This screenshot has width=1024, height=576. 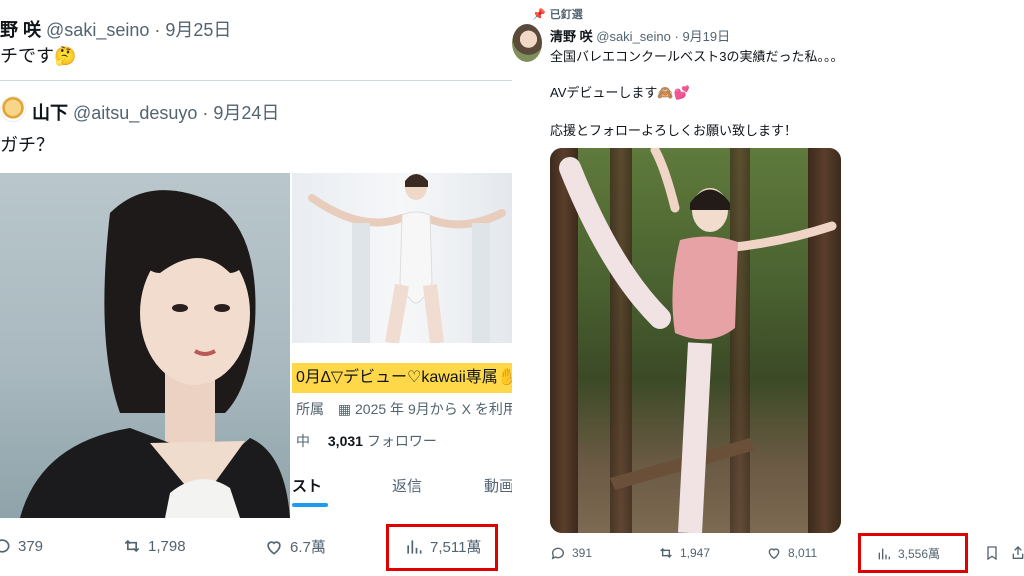 I want to click on tweet-date: · 9月19日, so click(x=703, y=36).